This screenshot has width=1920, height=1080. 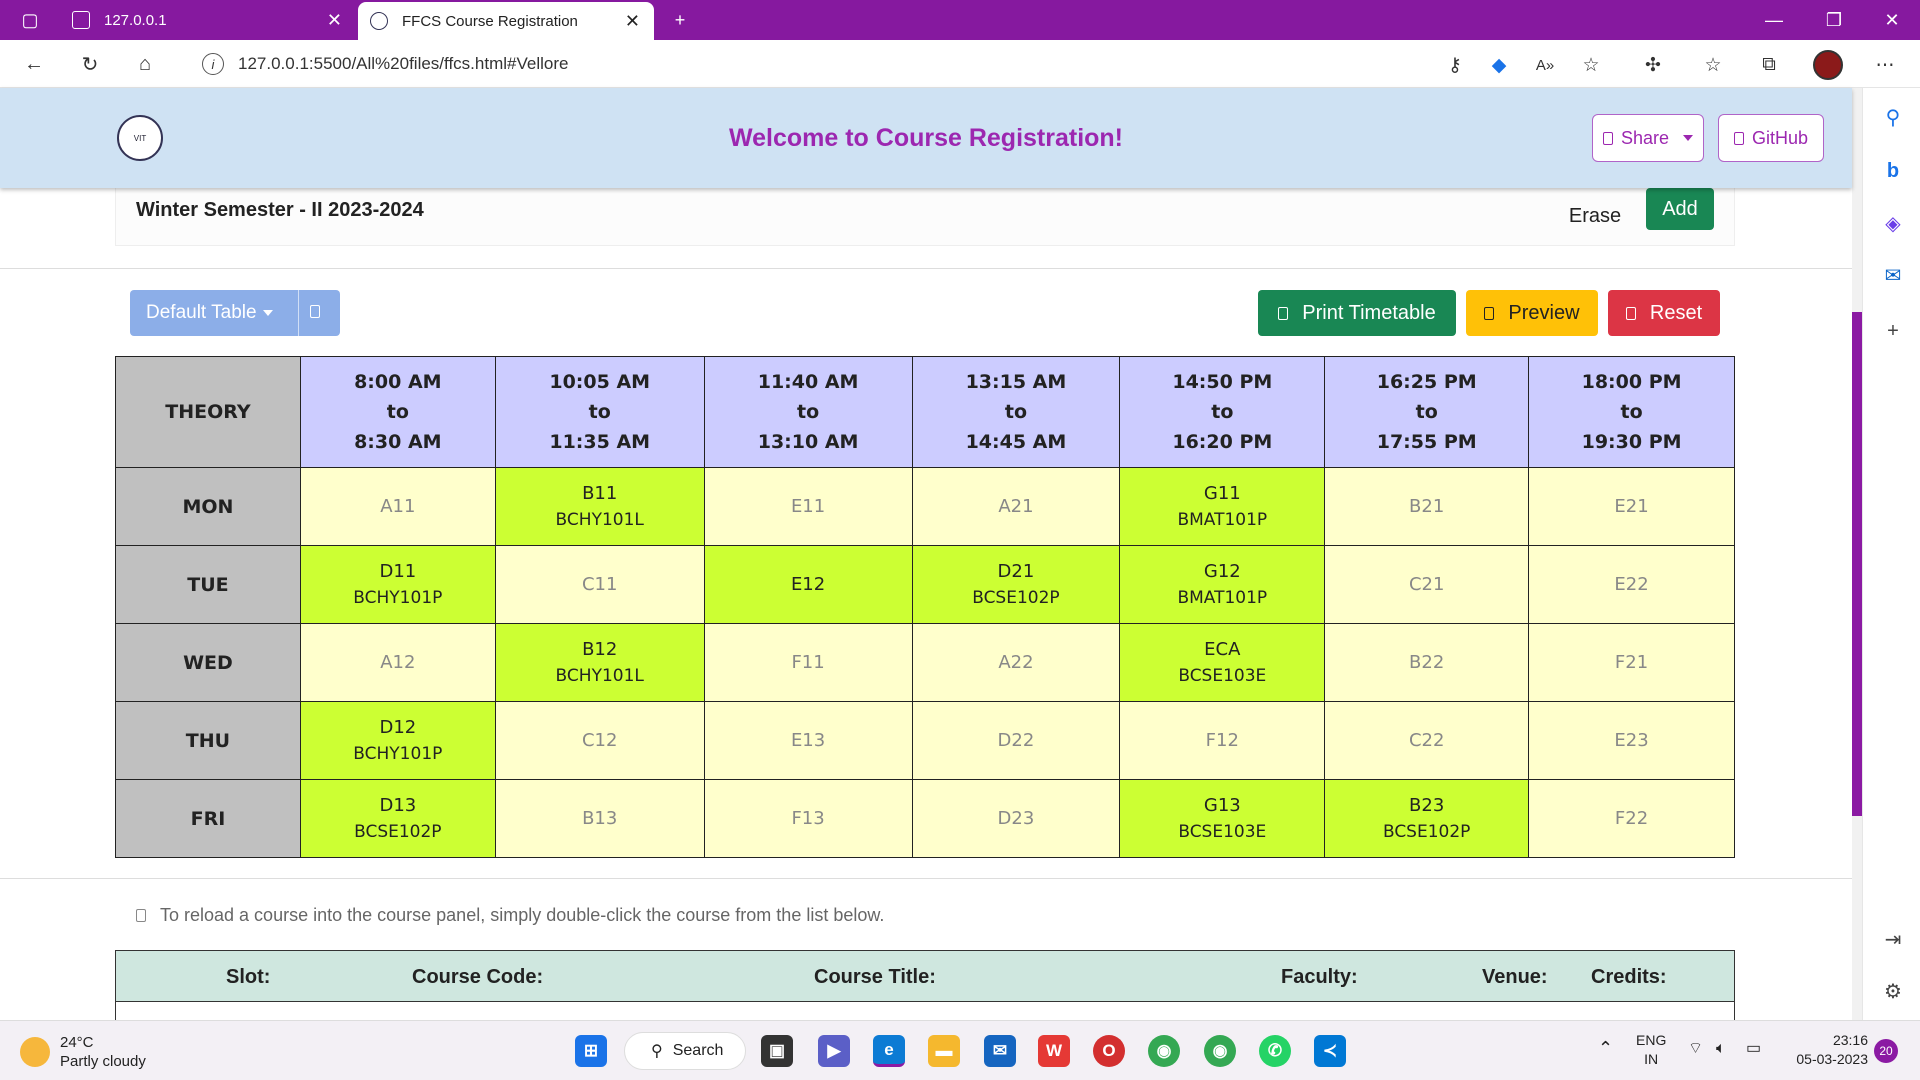 I want to click on add-button: Add, so click(x=1680, y=209).